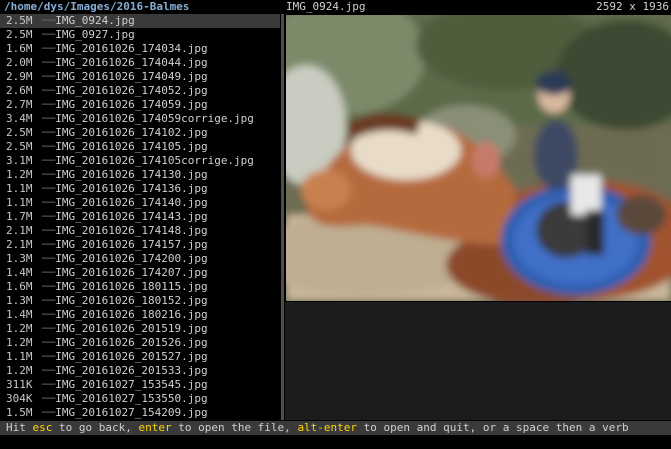  I want to click on file-size: 2.0M, so click(19, 62).